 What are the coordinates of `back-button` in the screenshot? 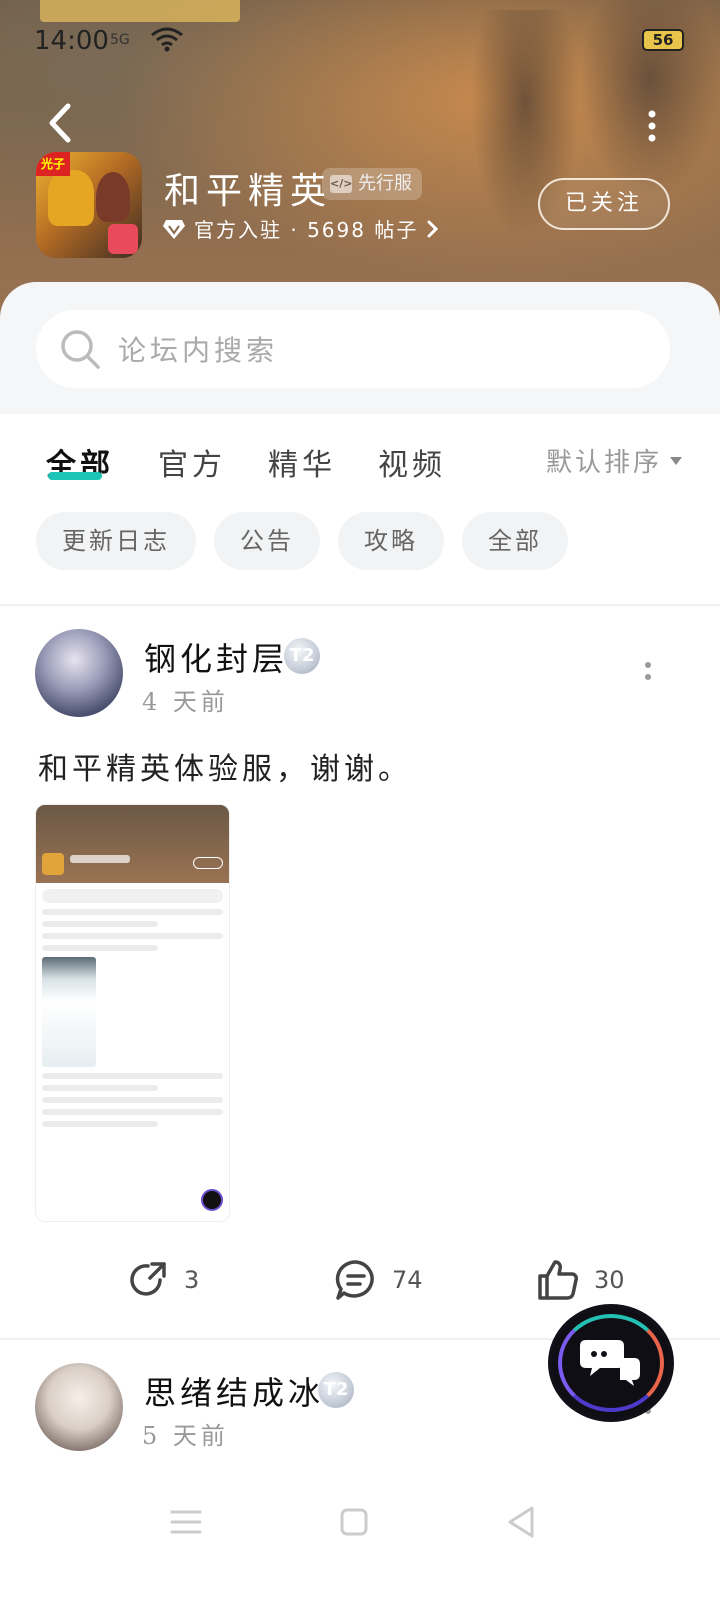 It's located at (60, 123).